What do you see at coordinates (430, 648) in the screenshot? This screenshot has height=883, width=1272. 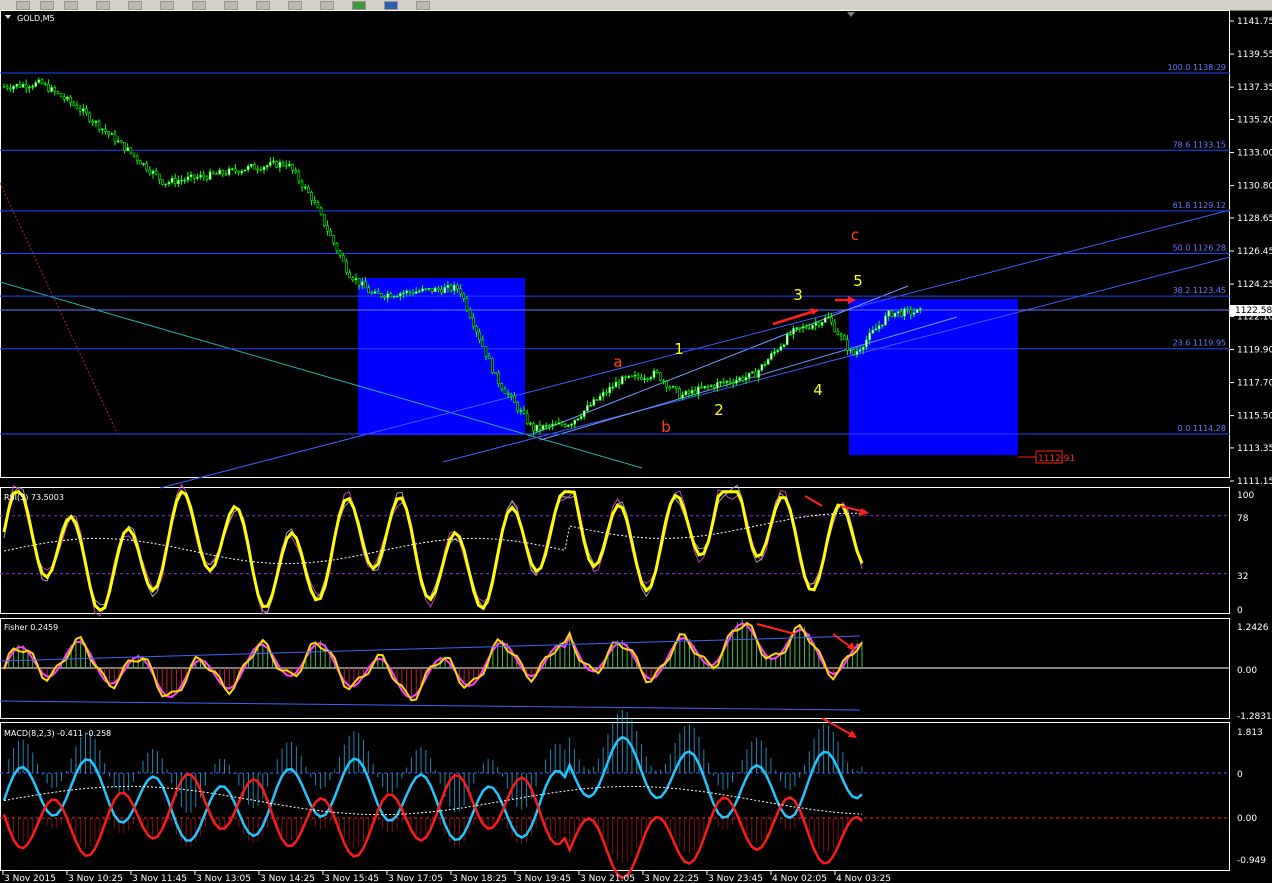 I see `fisher-upper-band` at bounding box center [430, 648].